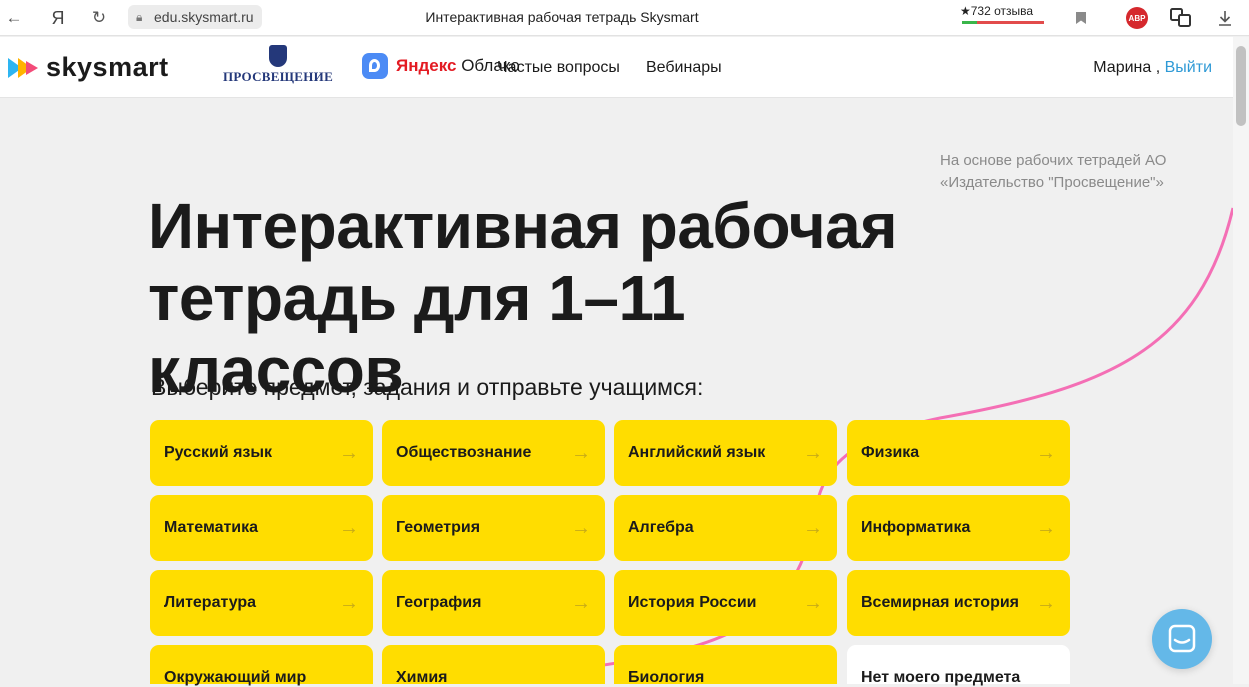 The image size is (1249, 687). I want to click on chat-widget-button, so click(1182, 639).